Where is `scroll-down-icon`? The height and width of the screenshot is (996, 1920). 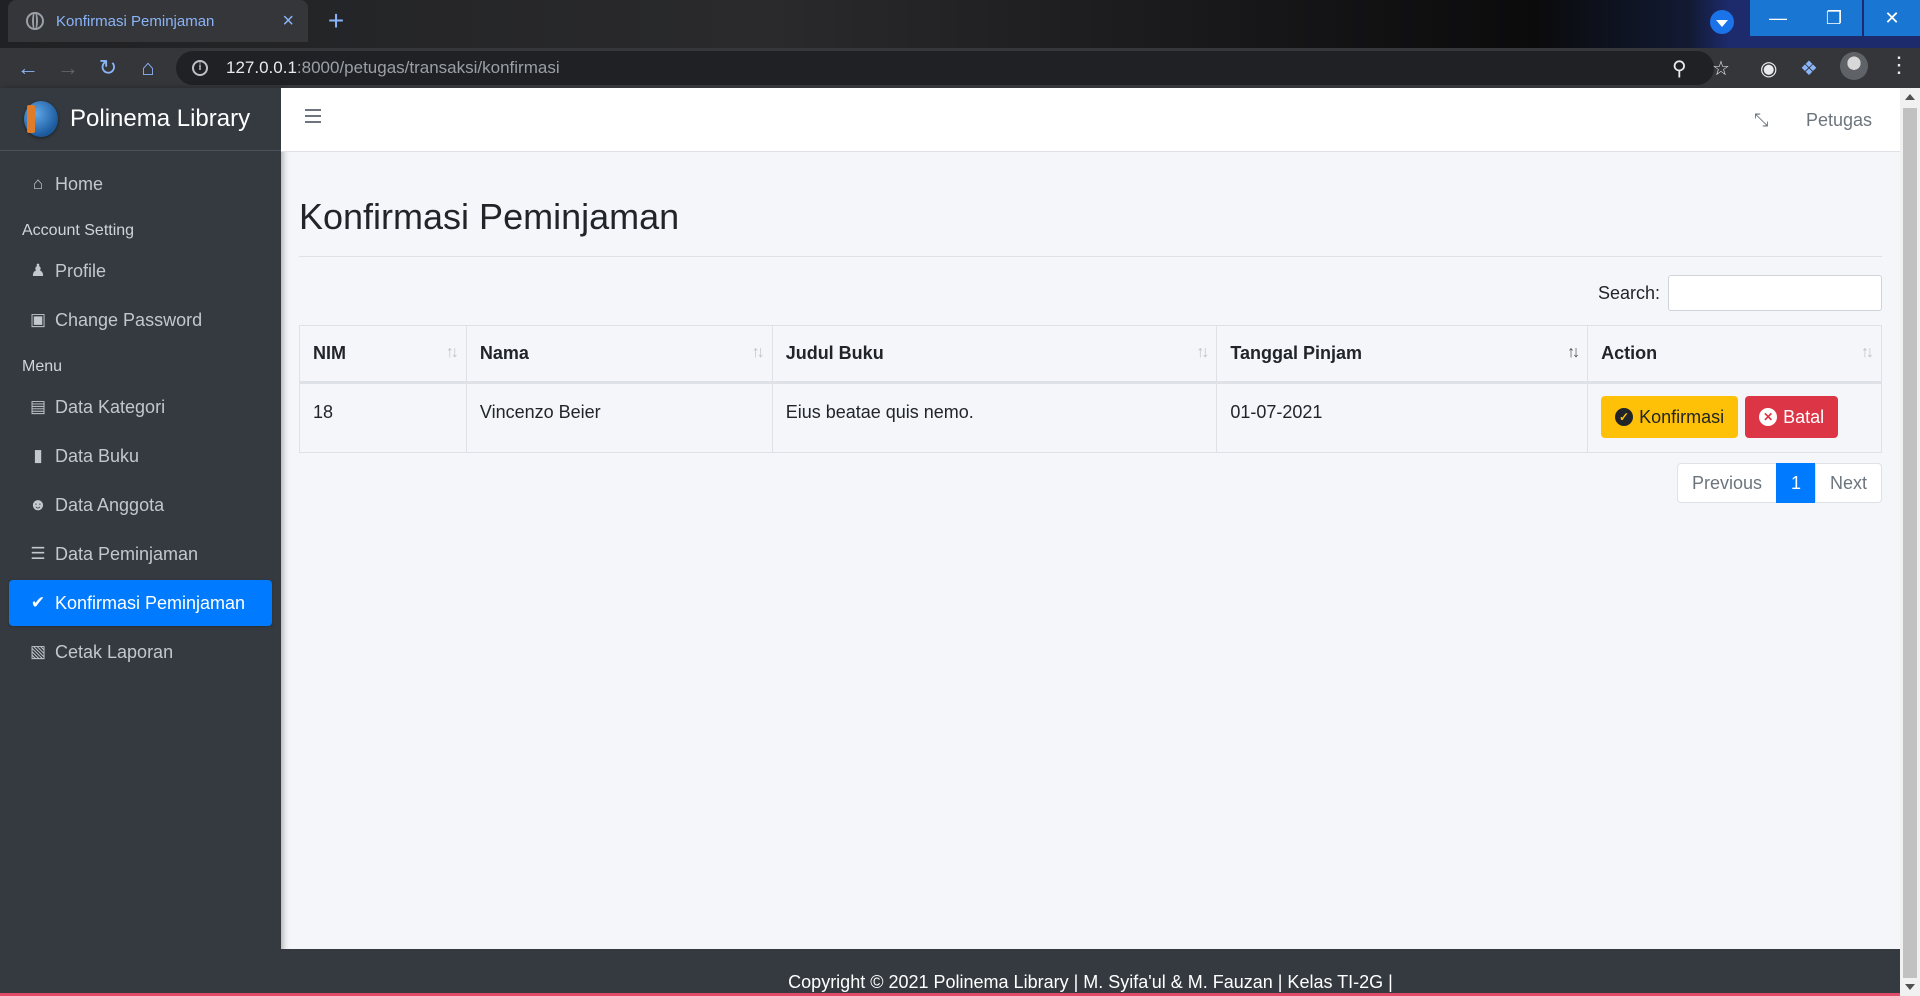 scroll-down-icon is located at coordinates (1910, 987).